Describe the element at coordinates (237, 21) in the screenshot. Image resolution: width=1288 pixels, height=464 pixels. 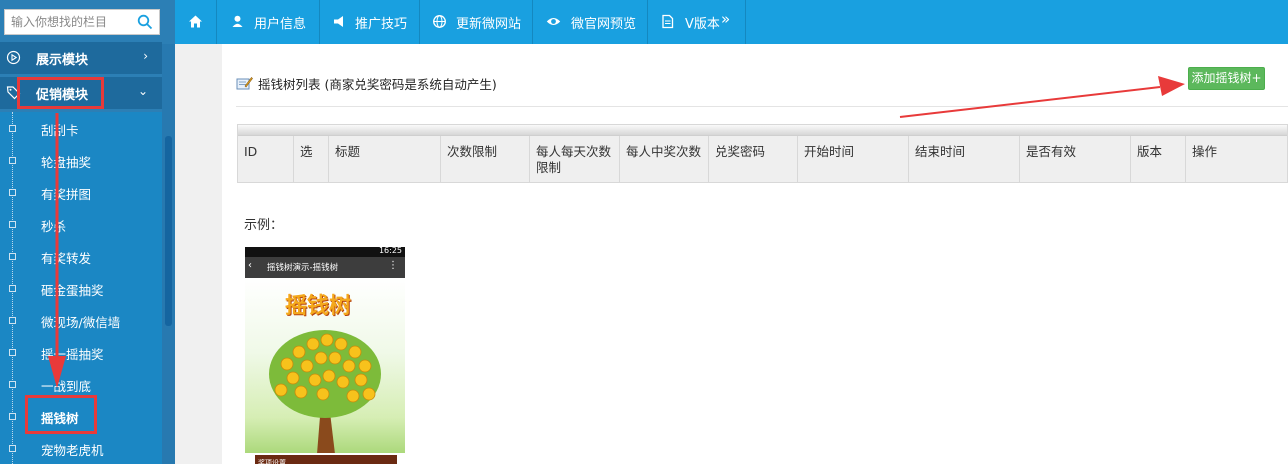
I see `user-icon` at that location.